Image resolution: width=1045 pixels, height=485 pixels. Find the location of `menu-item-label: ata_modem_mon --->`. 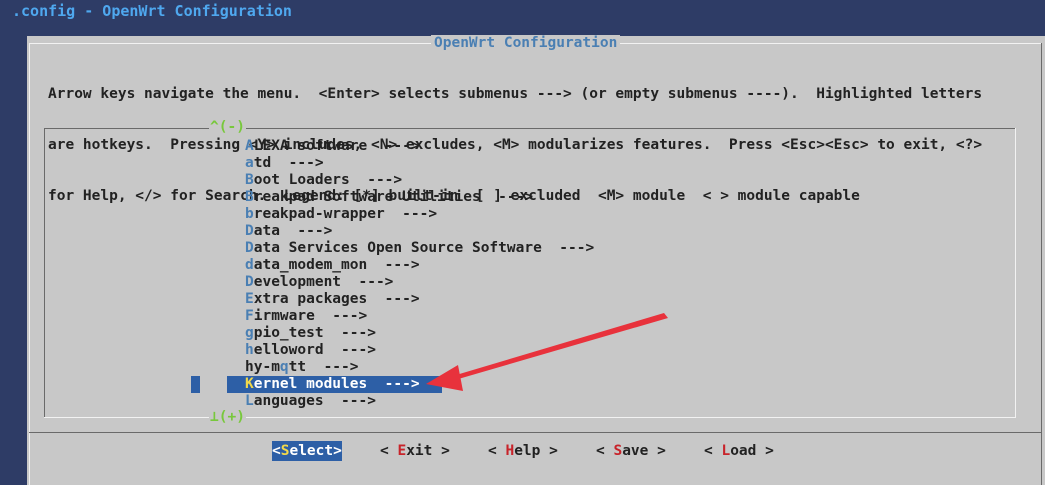

menu-item-label: ata_modem_mon ---> is located at coordinates (336, 265).